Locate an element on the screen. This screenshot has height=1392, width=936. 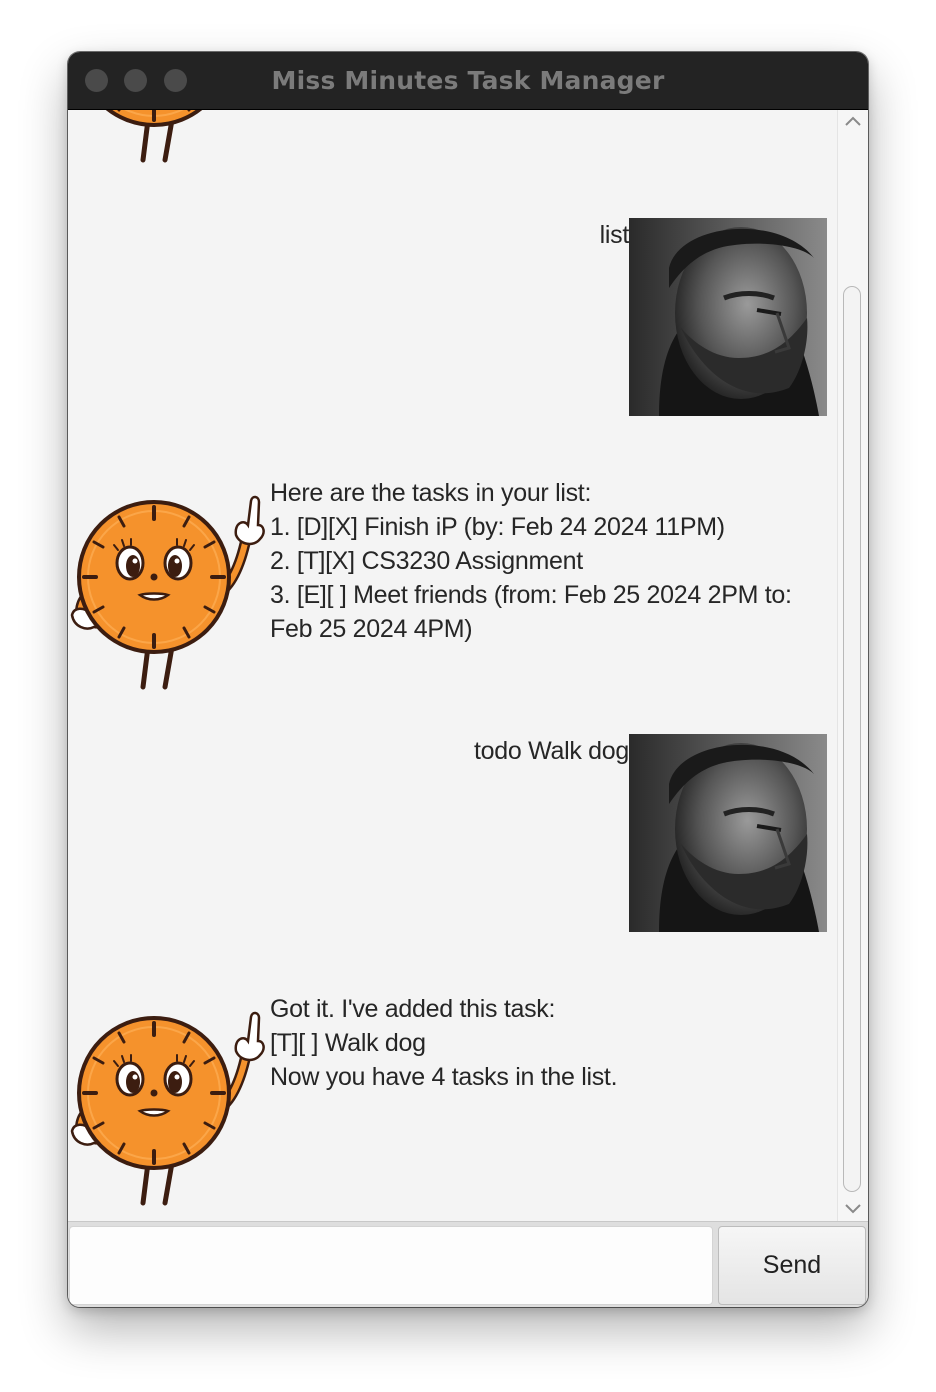
vertical-scrollbar is located at coordinates (852, 665).